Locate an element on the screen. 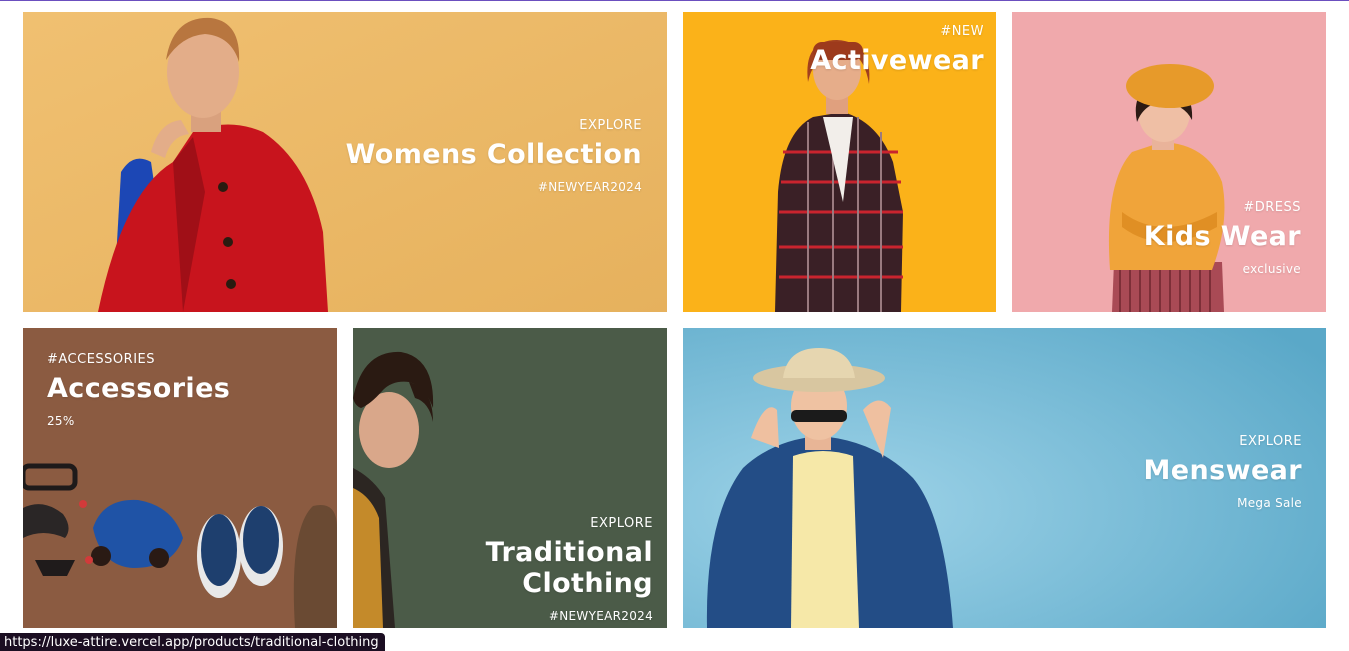 The width and height of the screenshot is (1349, 651). kids-kicker: #DRESS is located at coordinates (1272, 207).